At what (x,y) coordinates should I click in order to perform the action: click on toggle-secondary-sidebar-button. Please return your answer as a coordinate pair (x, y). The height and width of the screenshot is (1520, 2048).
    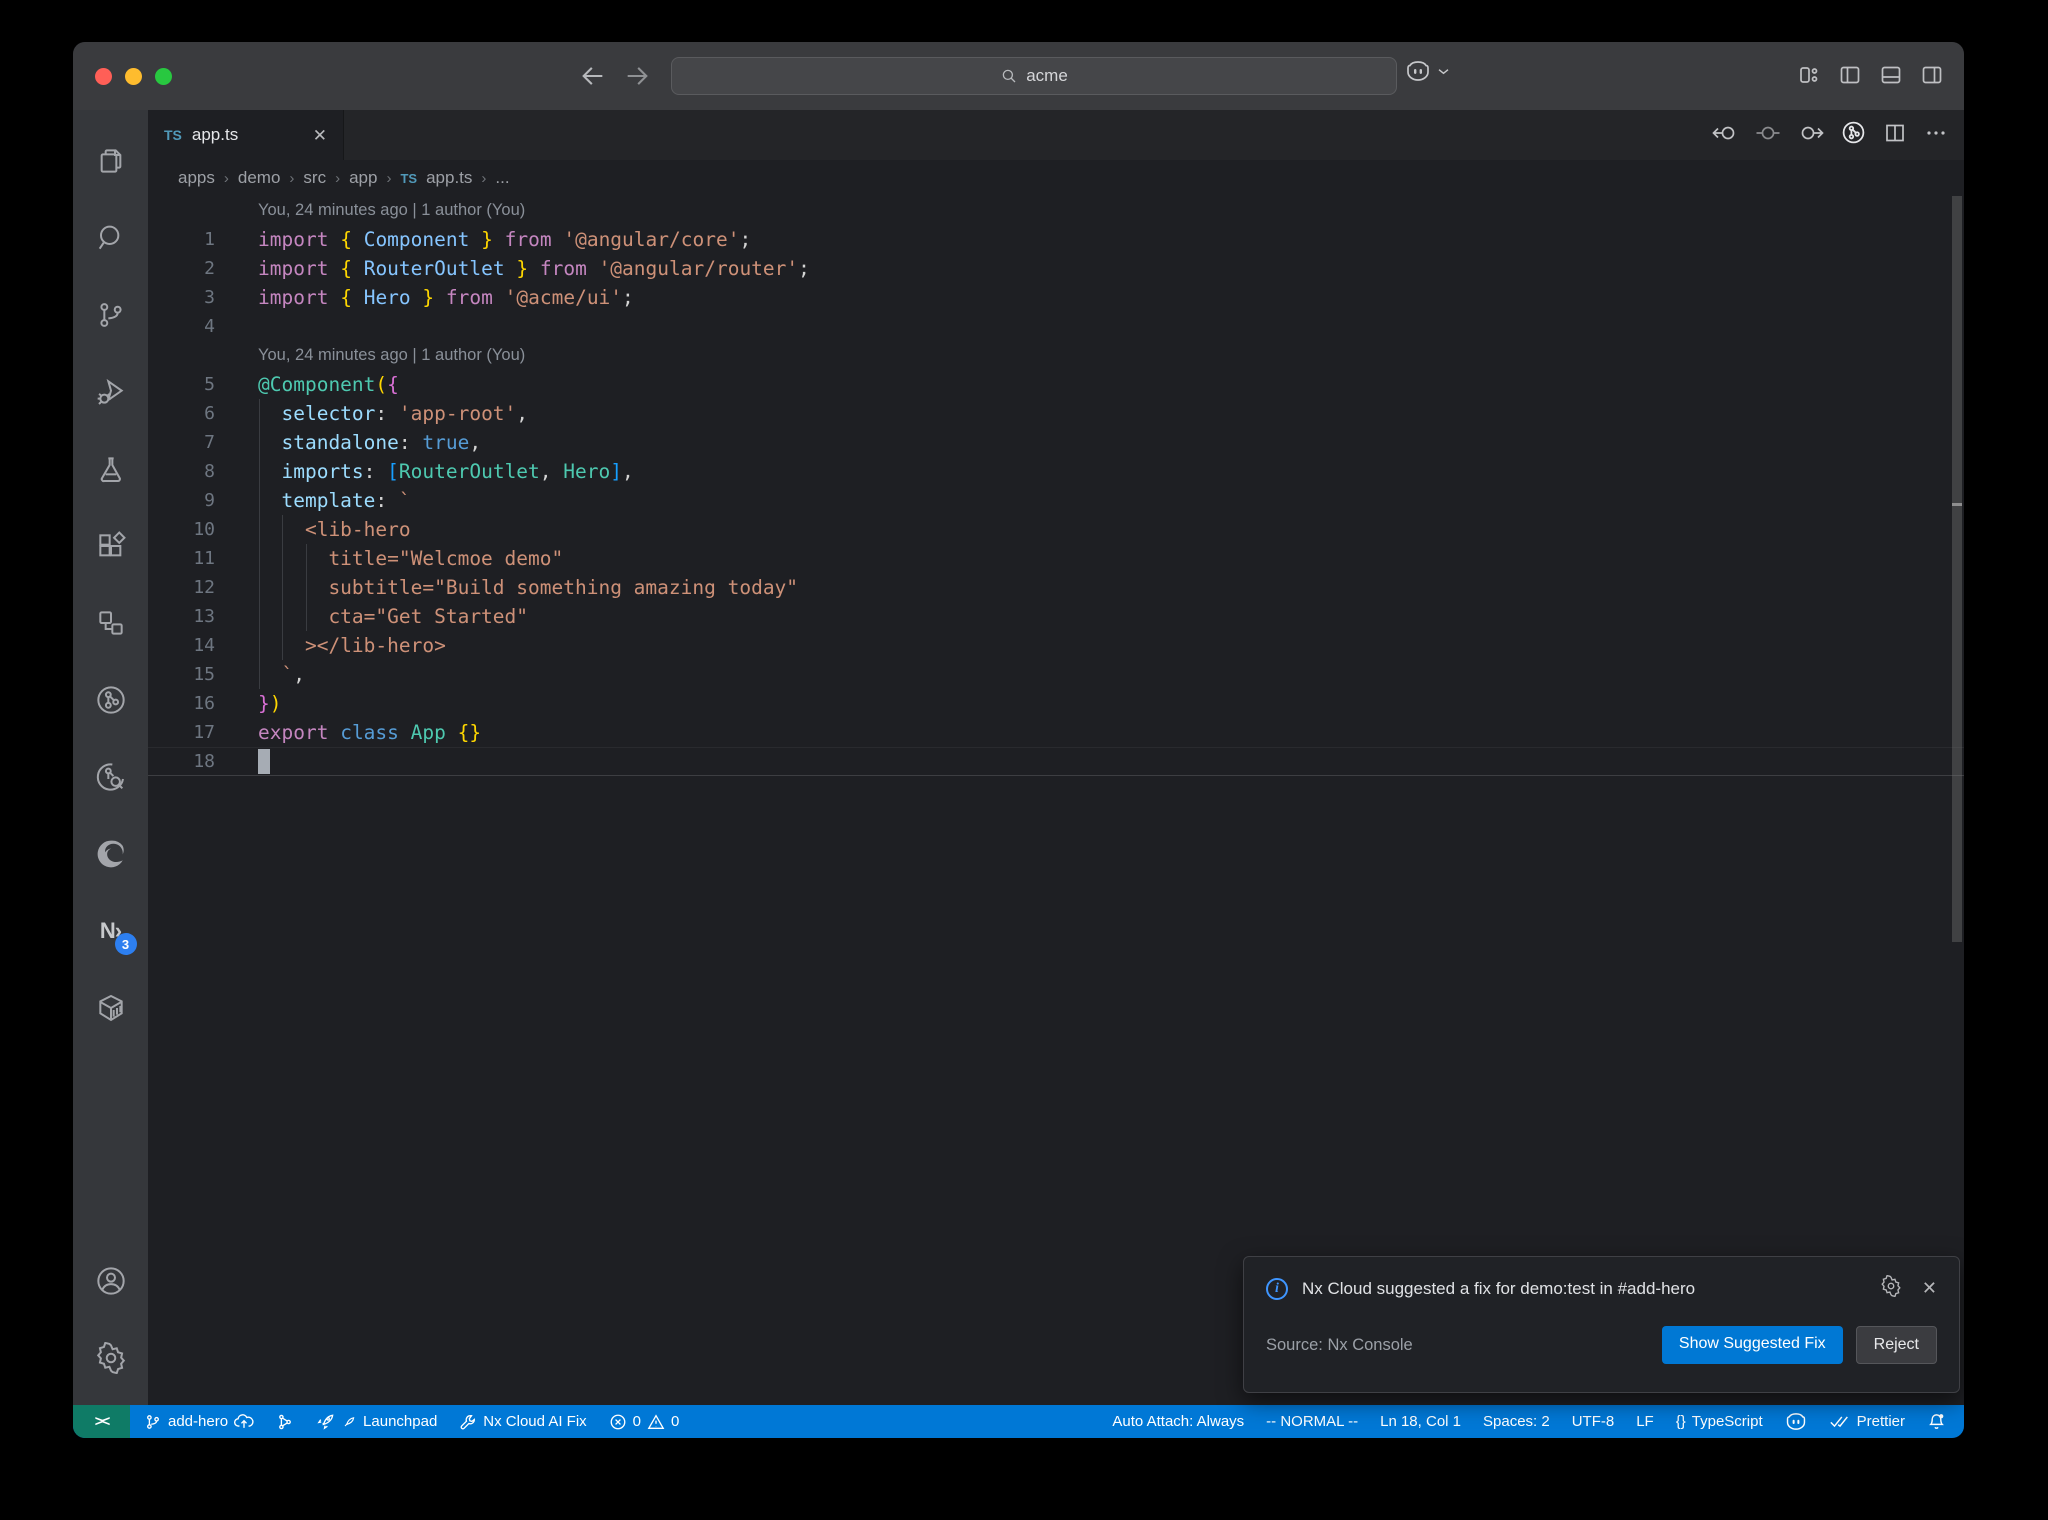
    Looking at the image, I should click on (1932, 75).